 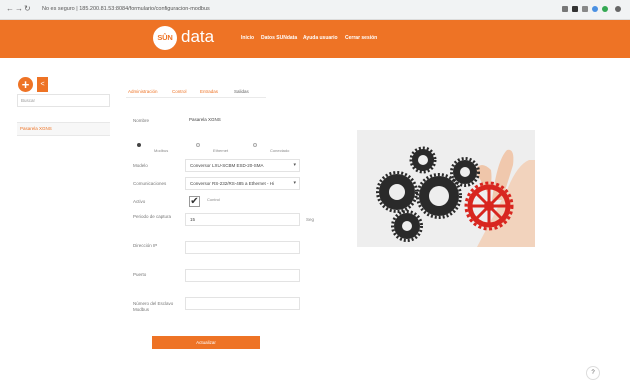 What do you see at coordinates (153, 306) in the screenshot?
I see `modbus-slave-label: Número del Esclavo Modbus` at bounding box center [153, 306].